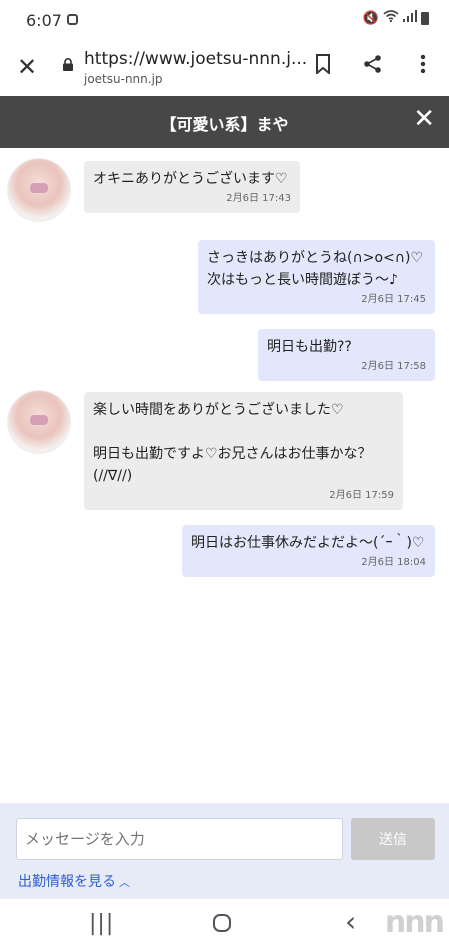 The width and height of the screenshot is (449, 951). I want to click on status-bar: 6:07 🔇, so click(224, 20).